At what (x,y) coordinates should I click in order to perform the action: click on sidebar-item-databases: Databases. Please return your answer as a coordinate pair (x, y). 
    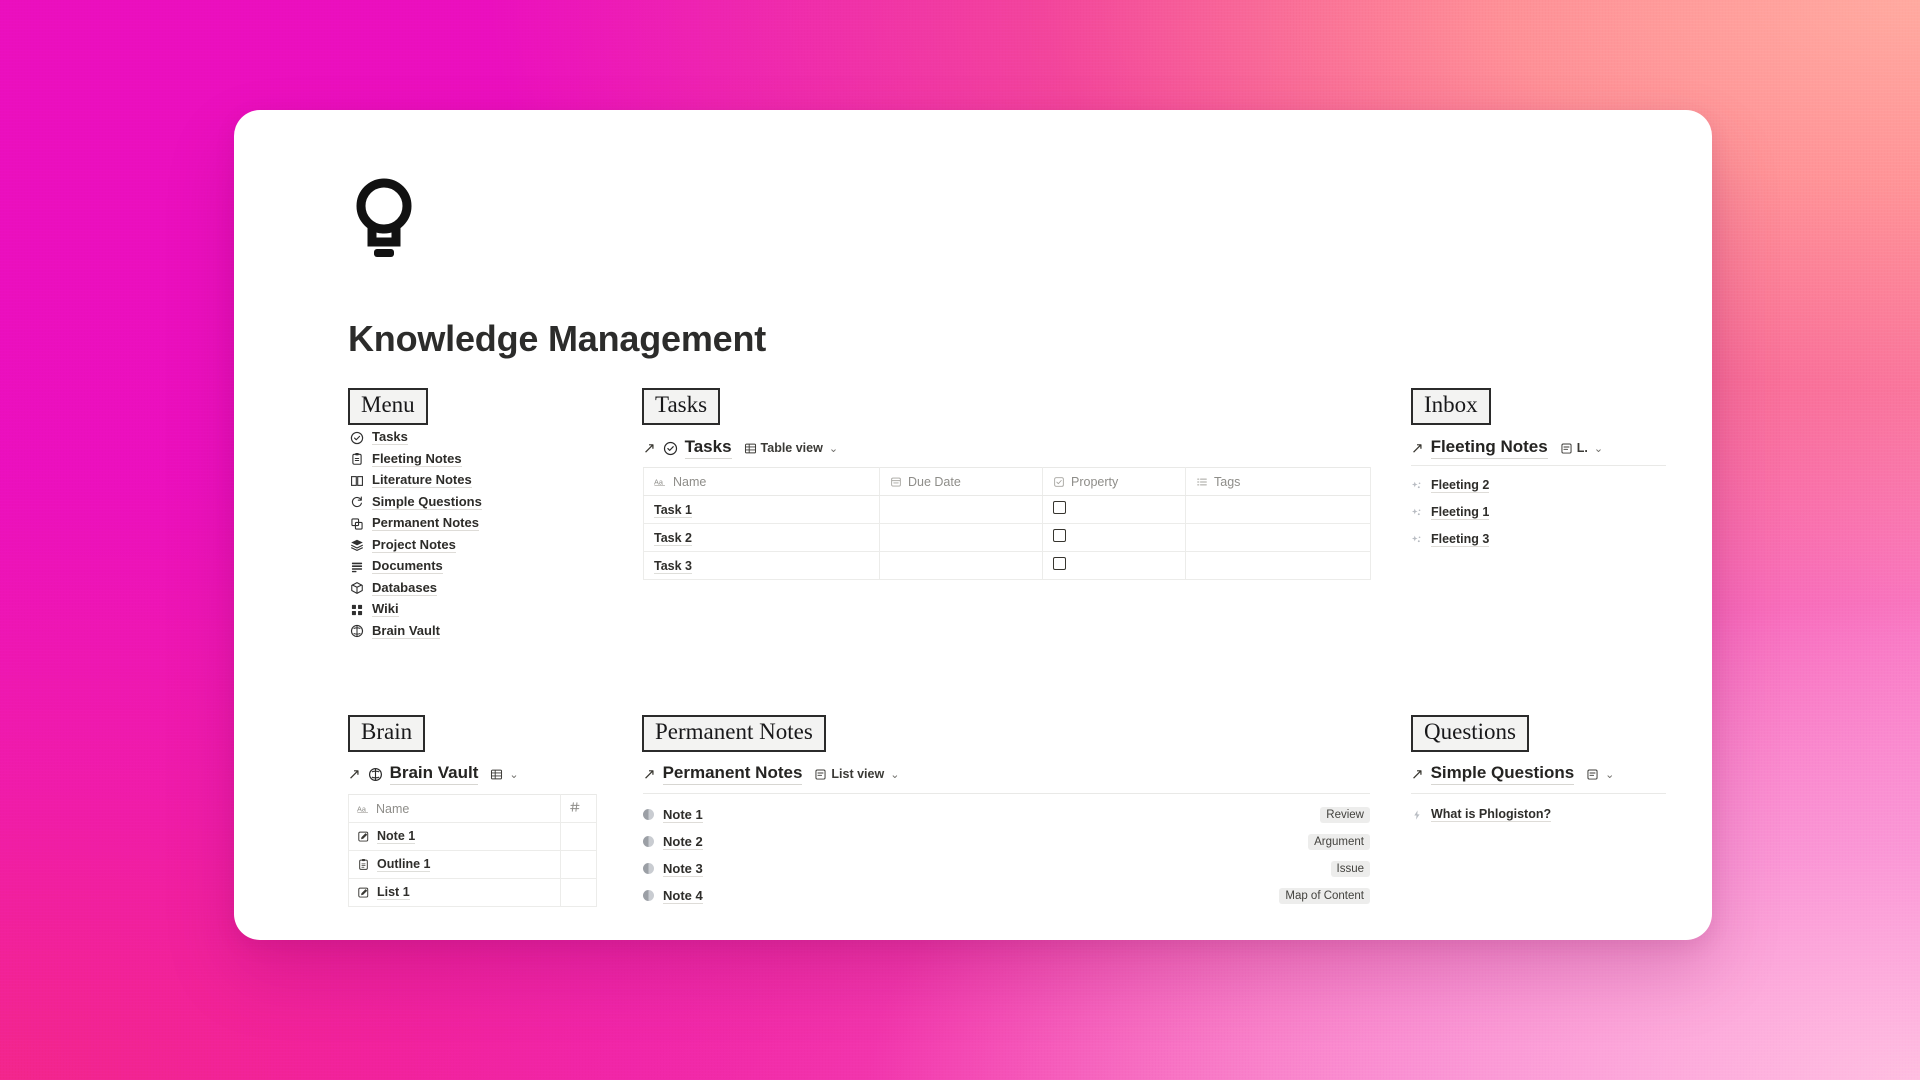
    Looking at the image, I should click on (455, 589).